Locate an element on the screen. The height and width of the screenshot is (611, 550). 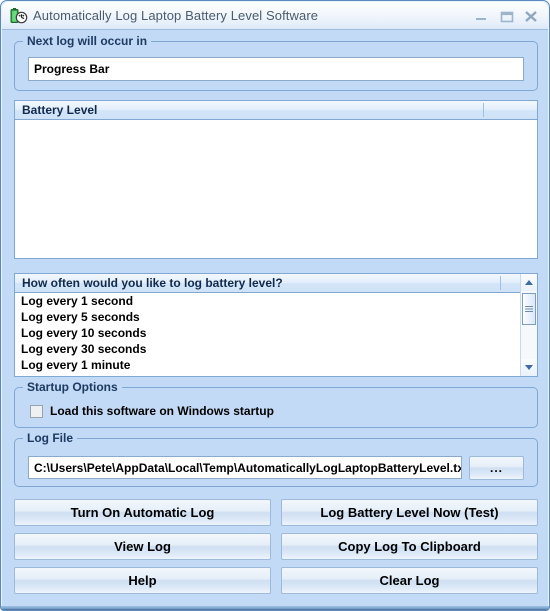
vertical-scrollbar is located at coordinates (528, 325).